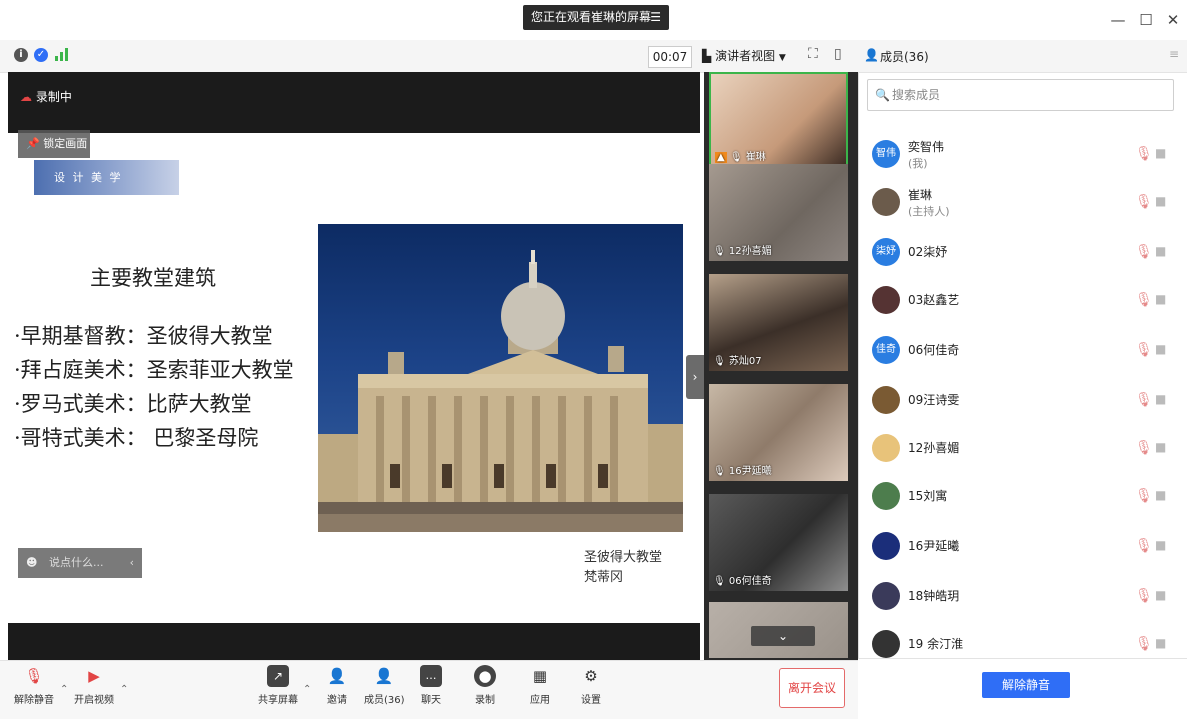  Describe the element at coordinates (778, 322) in the screenshot. I see `video-tile: 🎙 苏灿07` at that location.